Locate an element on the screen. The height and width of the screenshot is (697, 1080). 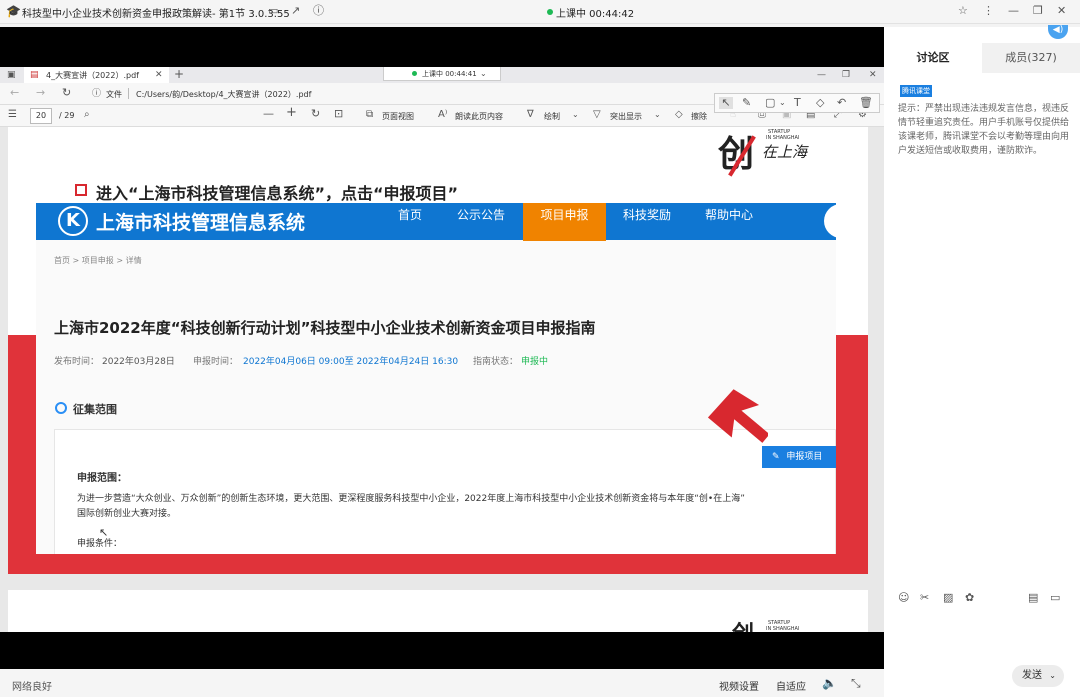
send-button: 发送 ⌄ is located at coordinates (1038, 676).